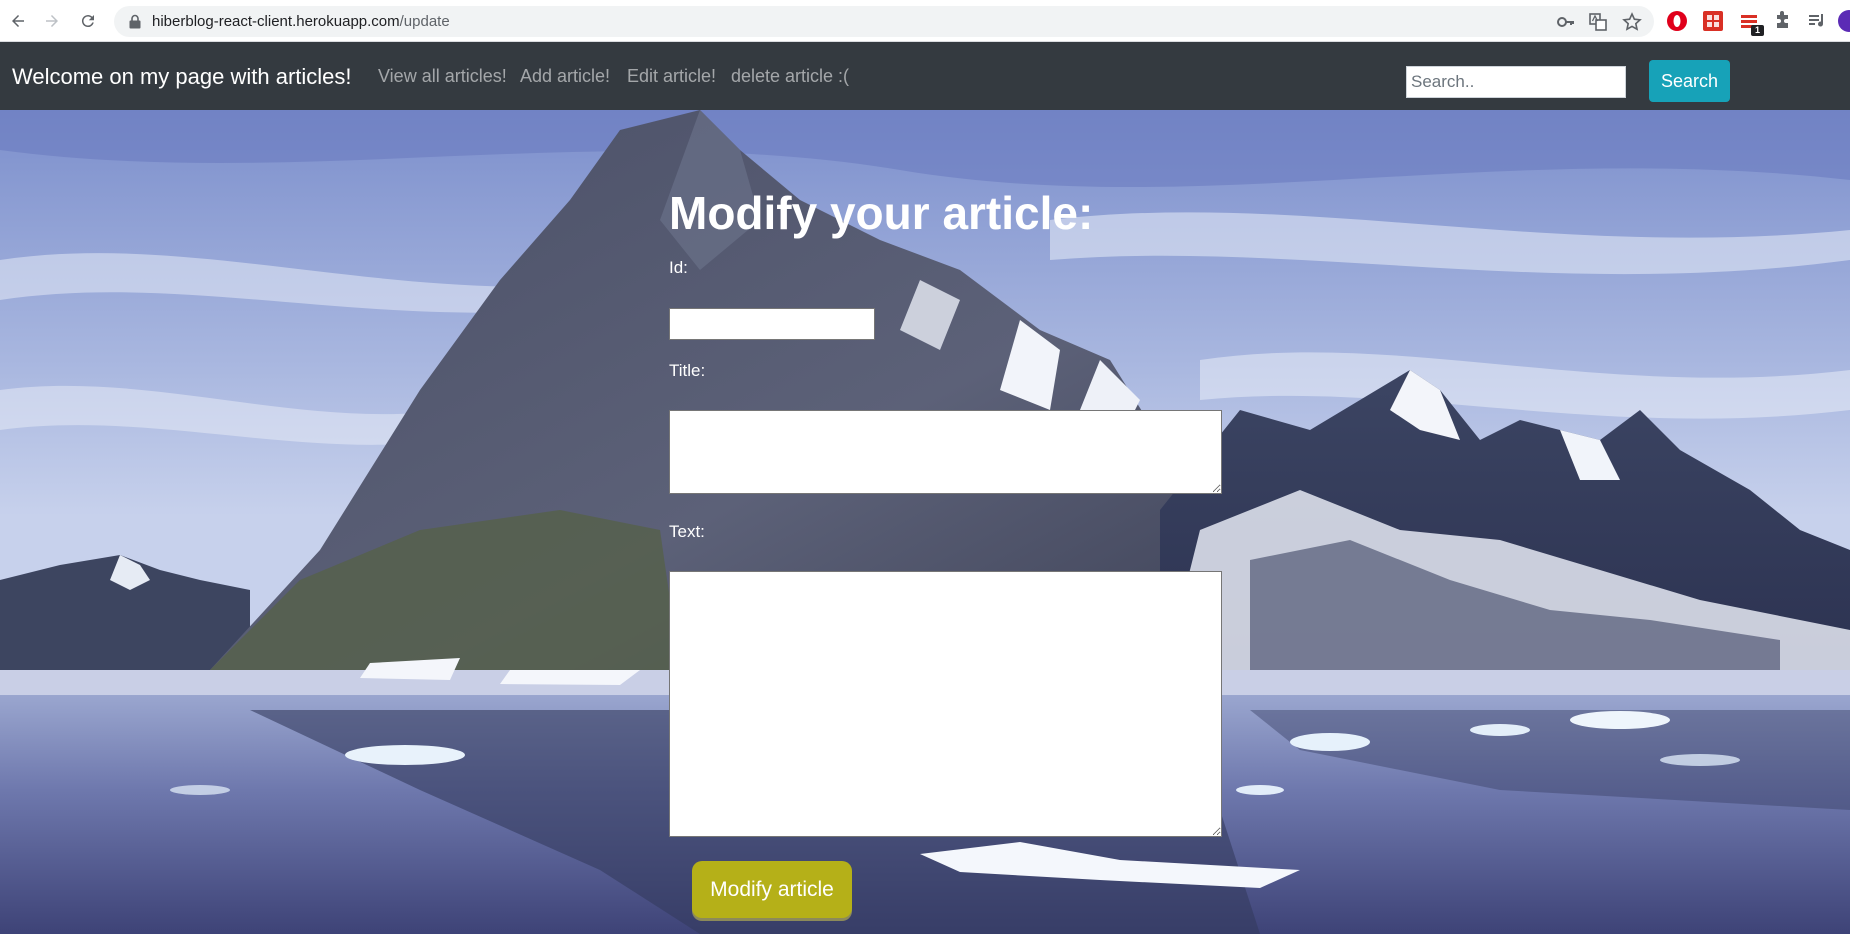 This screenshot has width=1850, height=934. What do you see at coordinates (790, 76) in the screenshot?
I see `nav-link-delete: delete article :(` at bounding box center [790, 76].